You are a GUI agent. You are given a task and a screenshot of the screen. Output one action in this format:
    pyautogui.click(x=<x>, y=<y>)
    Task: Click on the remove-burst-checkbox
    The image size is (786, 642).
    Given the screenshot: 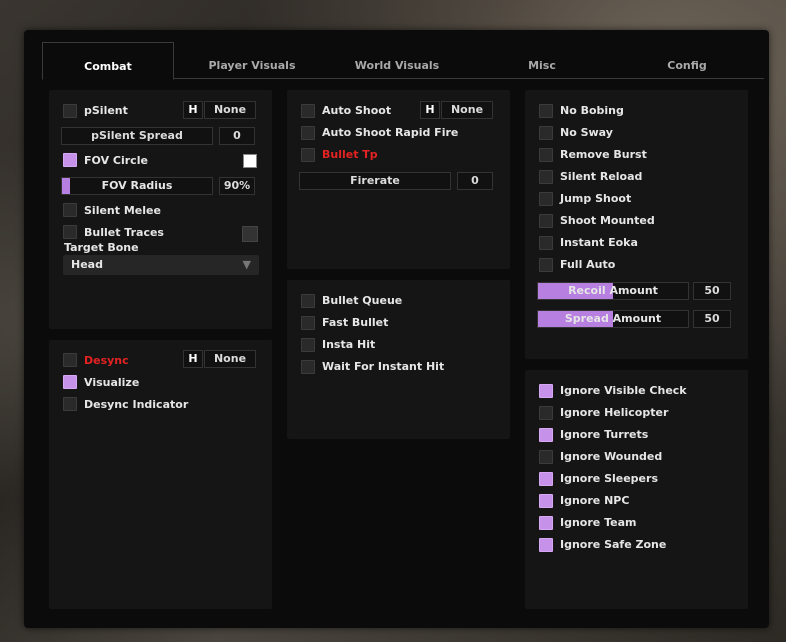 What is the action you would take?
    pyautogui.click(x=546, y=155)
    